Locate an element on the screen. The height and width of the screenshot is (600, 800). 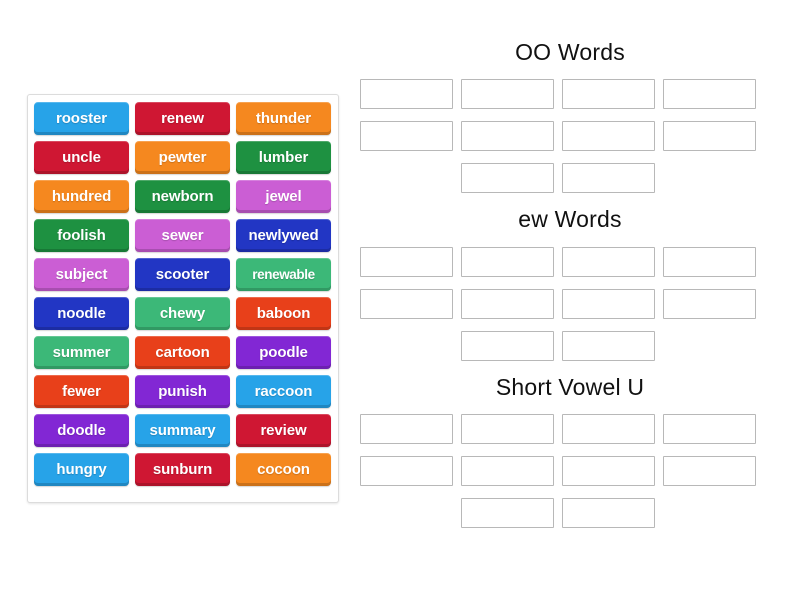
word-tile: newlywed is located at coordinates (283, 235).